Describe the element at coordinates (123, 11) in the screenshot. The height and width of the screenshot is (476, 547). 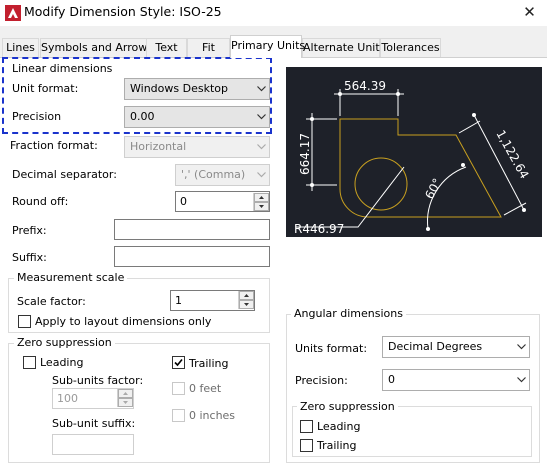
I see `window-title: Modify Dimension Style: ISO-25` at that location.